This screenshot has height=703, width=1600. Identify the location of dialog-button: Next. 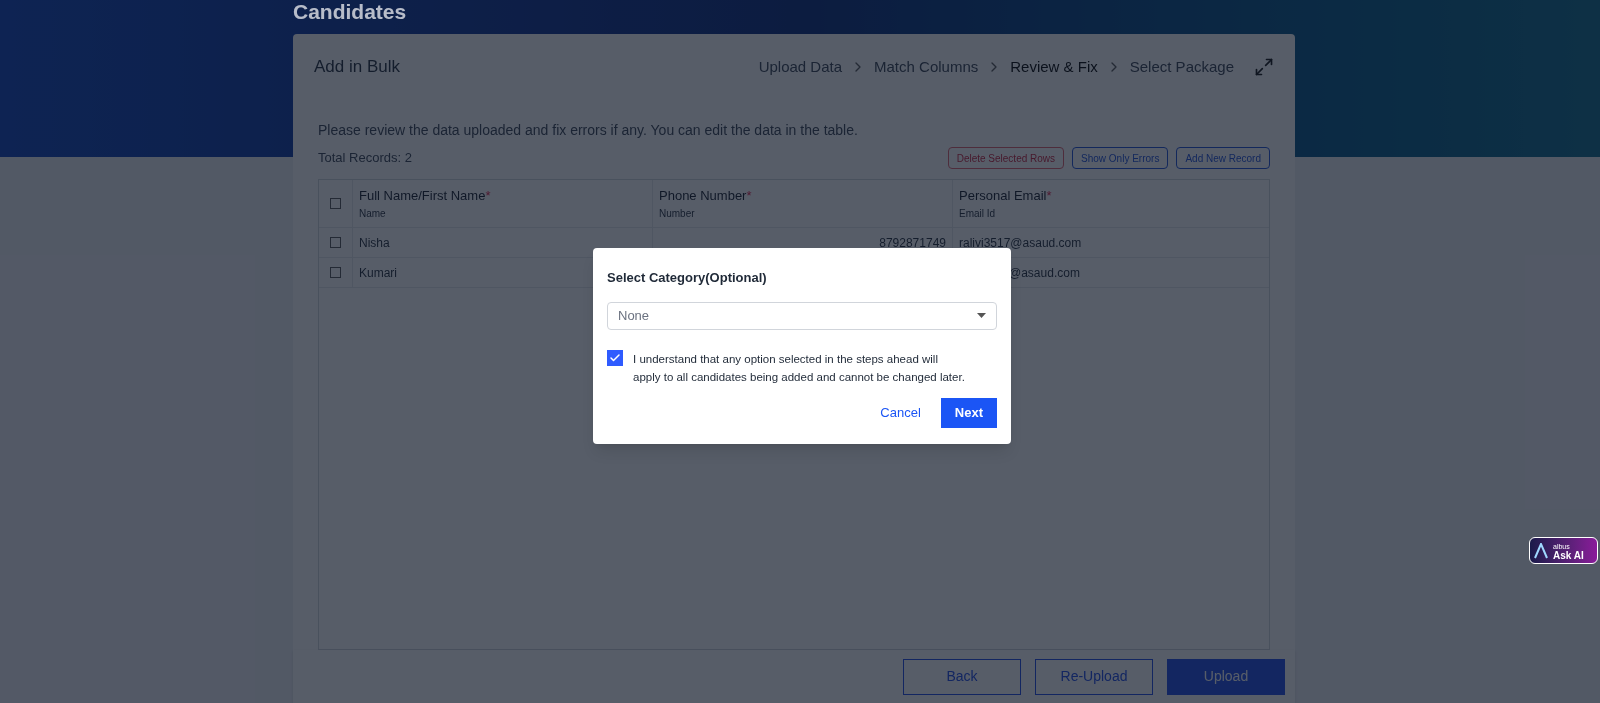
(968, 412).